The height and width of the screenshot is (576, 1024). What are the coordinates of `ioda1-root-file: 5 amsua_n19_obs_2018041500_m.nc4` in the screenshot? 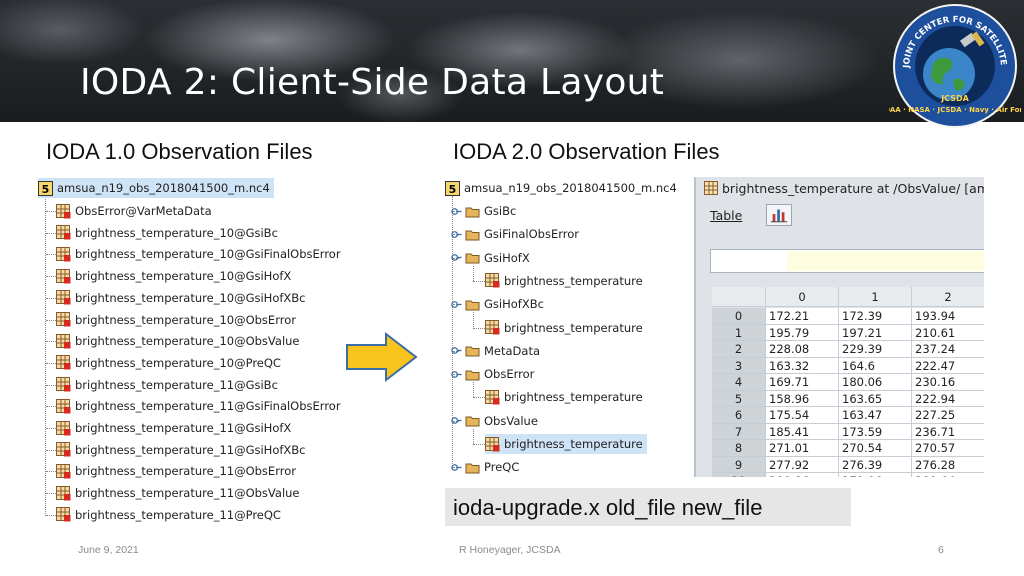 It's located at (156, 188).